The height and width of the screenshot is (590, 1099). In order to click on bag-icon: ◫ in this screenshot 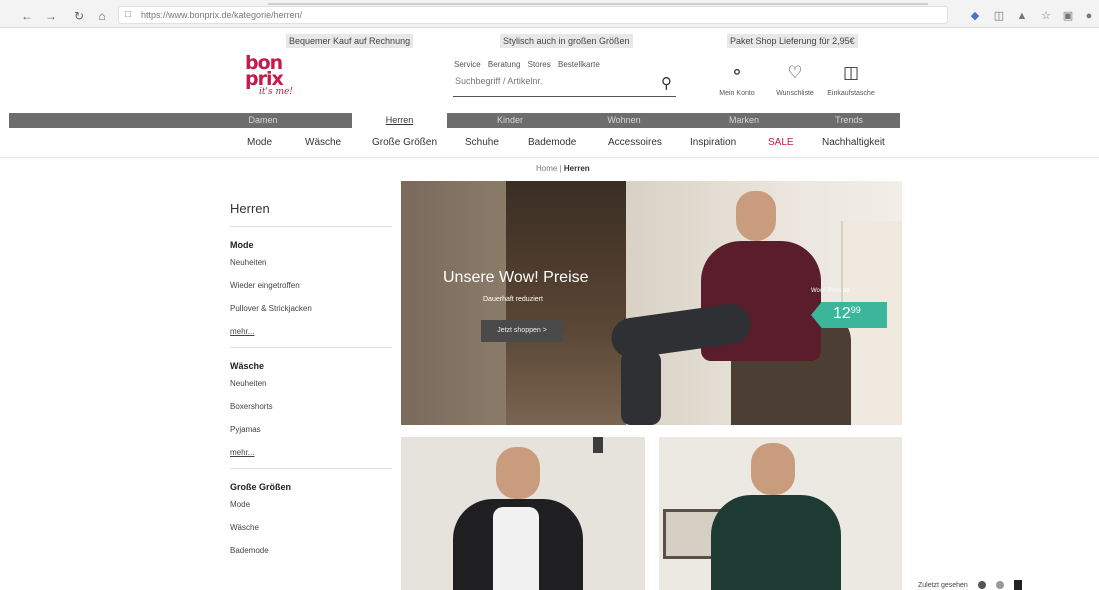, I will do `click(851, 72)`.